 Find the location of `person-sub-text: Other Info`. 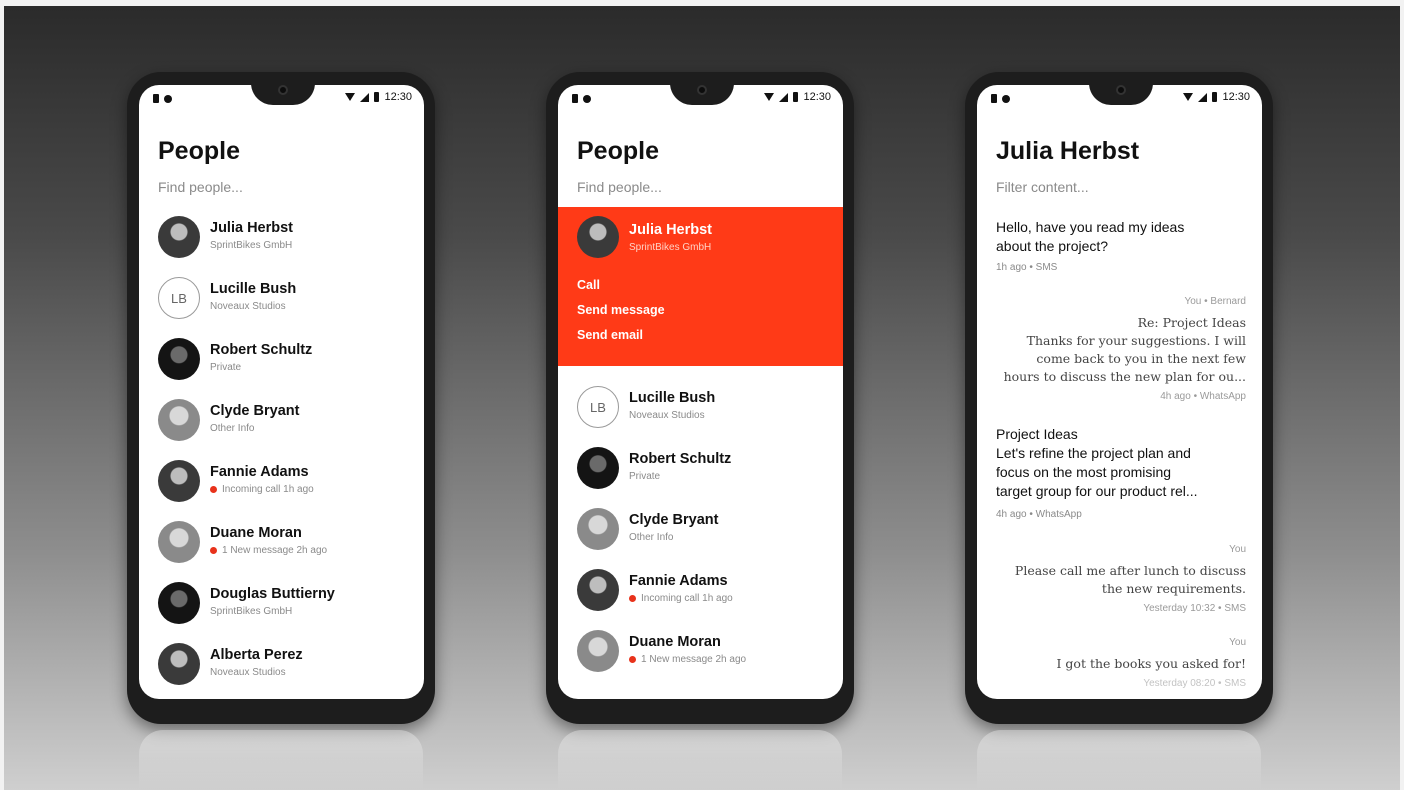

person-sub-text: Other Info is located at coordinates (651, 537).